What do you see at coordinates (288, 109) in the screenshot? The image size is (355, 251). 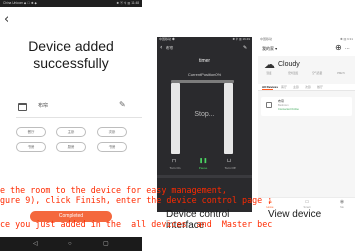 I see `device-card-status: Connected Online` at bounding box center [288, 109].